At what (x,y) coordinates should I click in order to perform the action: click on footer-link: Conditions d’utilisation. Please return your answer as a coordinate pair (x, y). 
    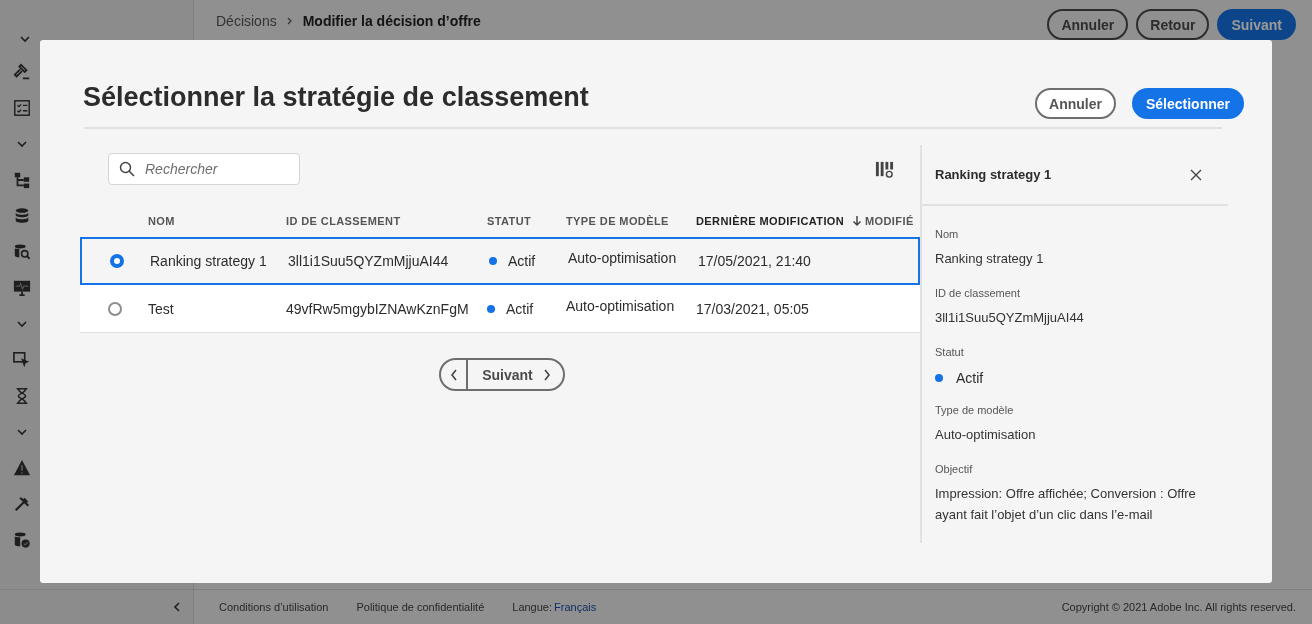
    Looking at the image, I should click on (274, 607).